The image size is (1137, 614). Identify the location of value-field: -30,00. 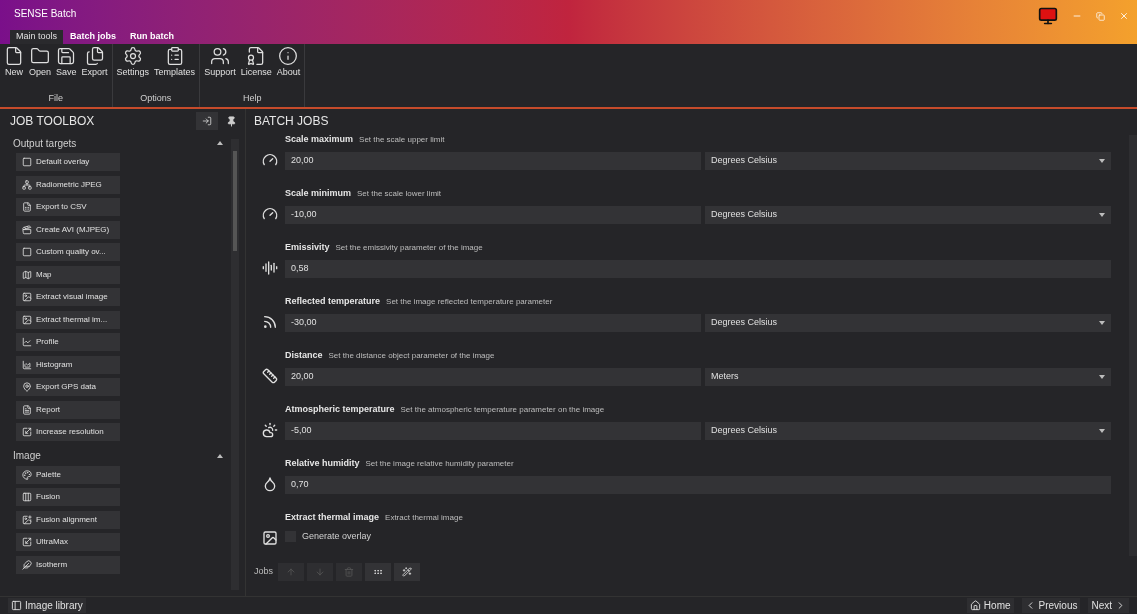
(493, 323).